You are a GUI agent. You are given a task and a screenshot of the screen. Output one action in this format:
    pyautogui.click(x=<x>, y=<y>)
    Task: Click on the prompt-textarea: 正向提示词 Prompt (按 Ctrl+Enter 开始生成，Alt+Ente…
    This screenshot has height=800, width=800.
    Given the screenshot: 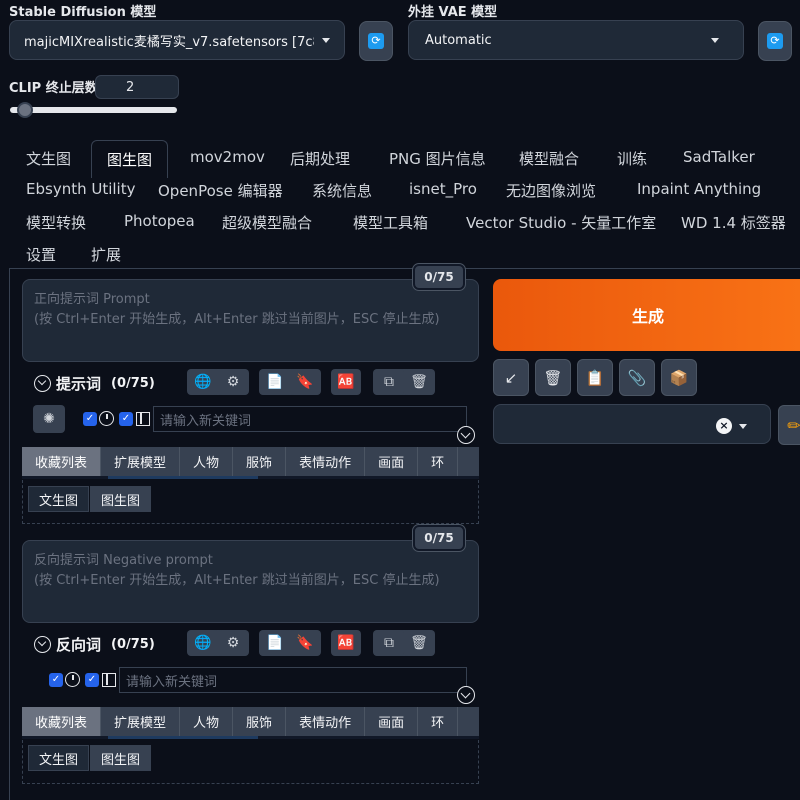 What is the action you would take?
    pyautogui.click(x=250, y=320)
    